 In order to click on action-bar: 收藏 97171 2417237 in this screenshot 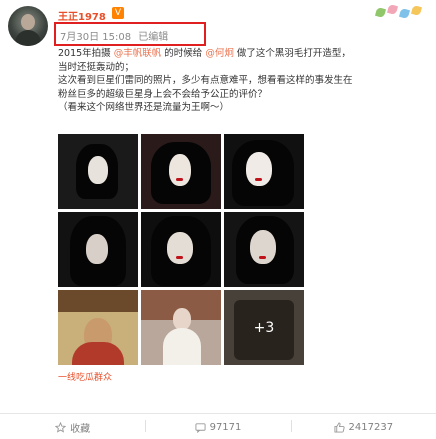, I will do `click(218, 427)`.